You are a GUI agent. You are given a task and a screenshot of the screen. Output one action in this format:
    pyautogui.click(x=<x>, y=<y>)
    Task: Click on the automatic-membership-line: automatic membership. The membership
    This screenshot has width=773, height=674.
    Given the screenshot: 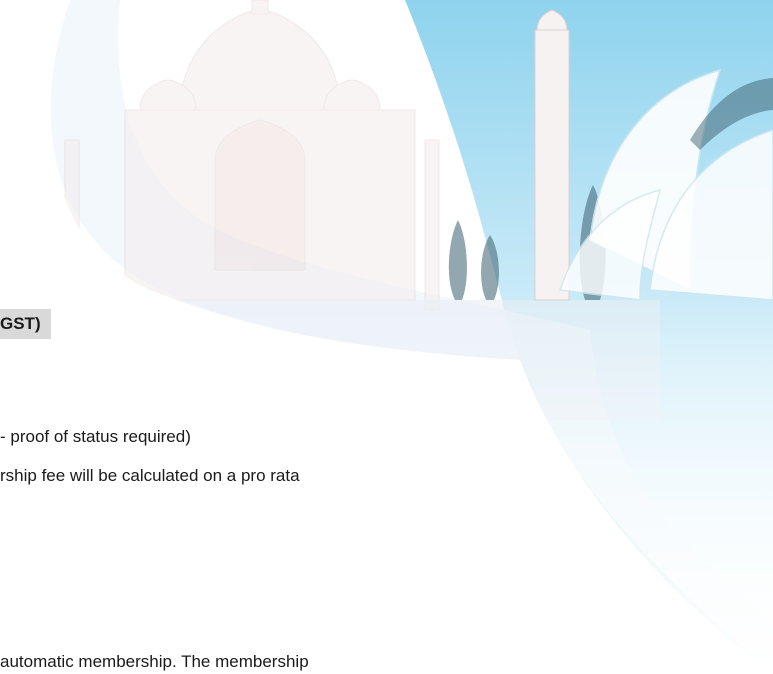 What is the action you would take?
    pyautogui.click(x=154, y=661)
    